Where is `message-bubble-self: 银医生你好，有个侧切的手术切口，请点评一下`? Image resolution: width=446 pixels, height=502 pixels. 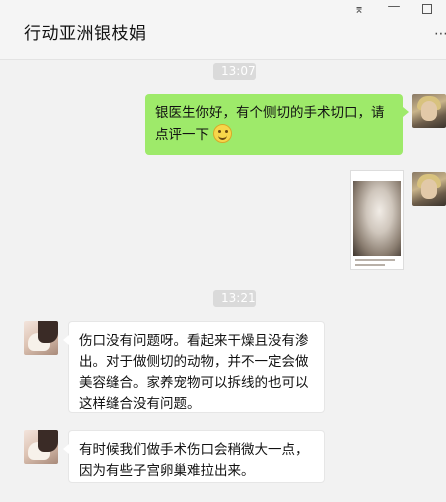 message-bubble-self: 银医生你好，有个侧切的手术切口，请点评一下 is located at coordinates (277, 124).